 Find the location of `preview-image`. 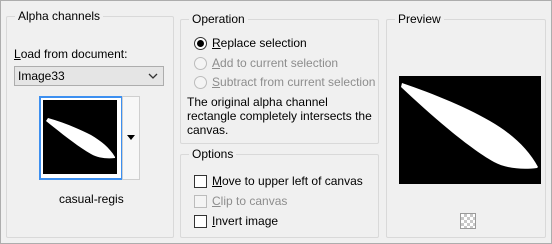

preview-image is located at coordinates (470, 130).